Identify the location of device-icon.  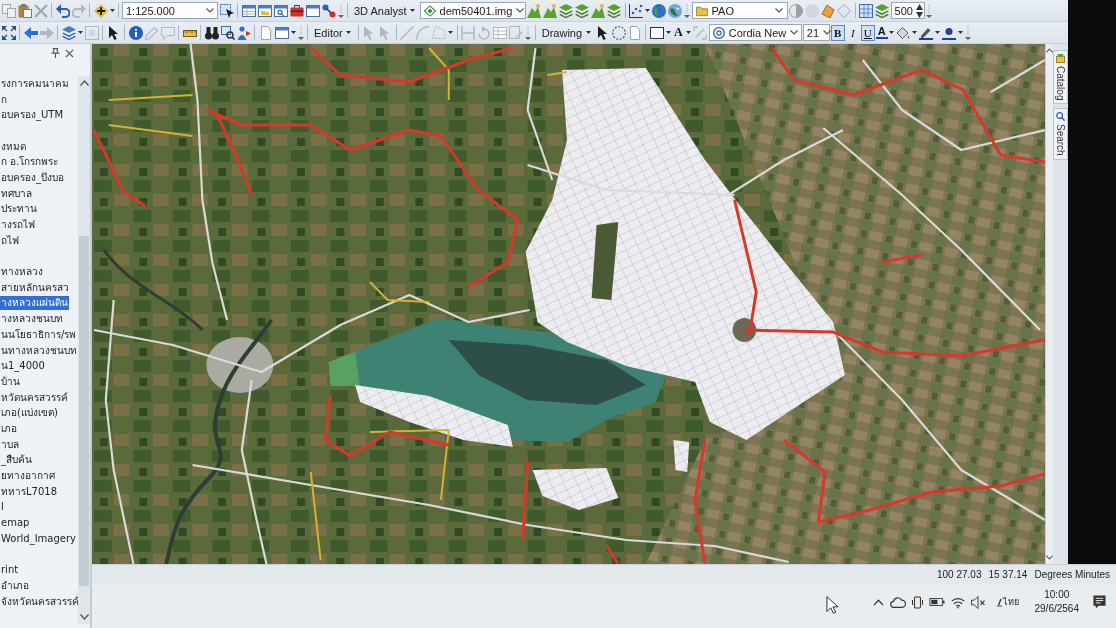
(917, 602).